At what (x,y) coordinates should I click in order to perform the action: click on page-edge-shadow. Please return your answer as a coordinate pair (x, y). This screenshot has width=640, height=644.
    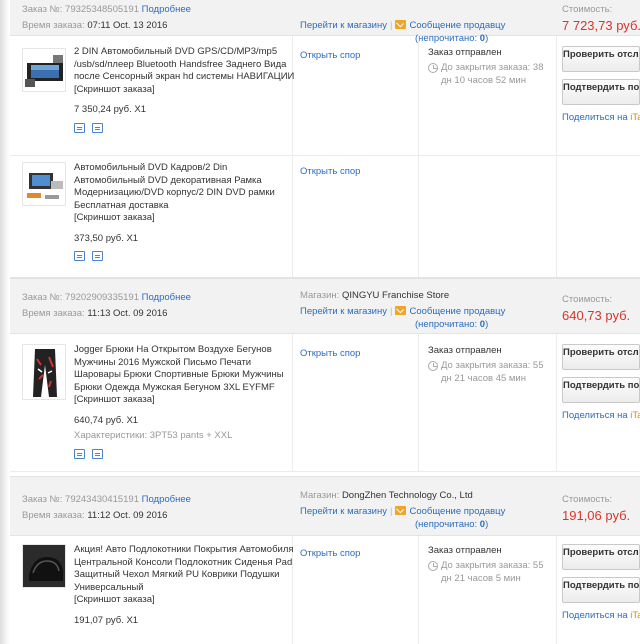
    Looking at the image, I should click on (5, 322).